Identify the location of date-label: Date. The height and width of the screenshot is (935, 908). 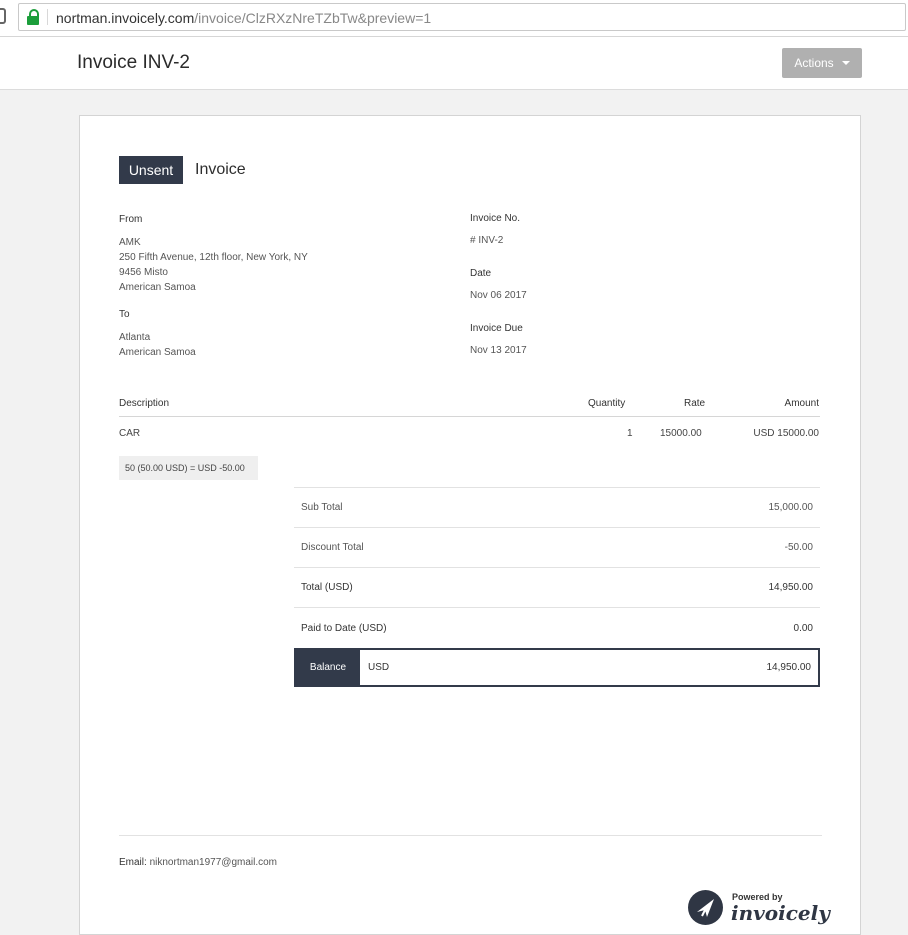
(481, 273).